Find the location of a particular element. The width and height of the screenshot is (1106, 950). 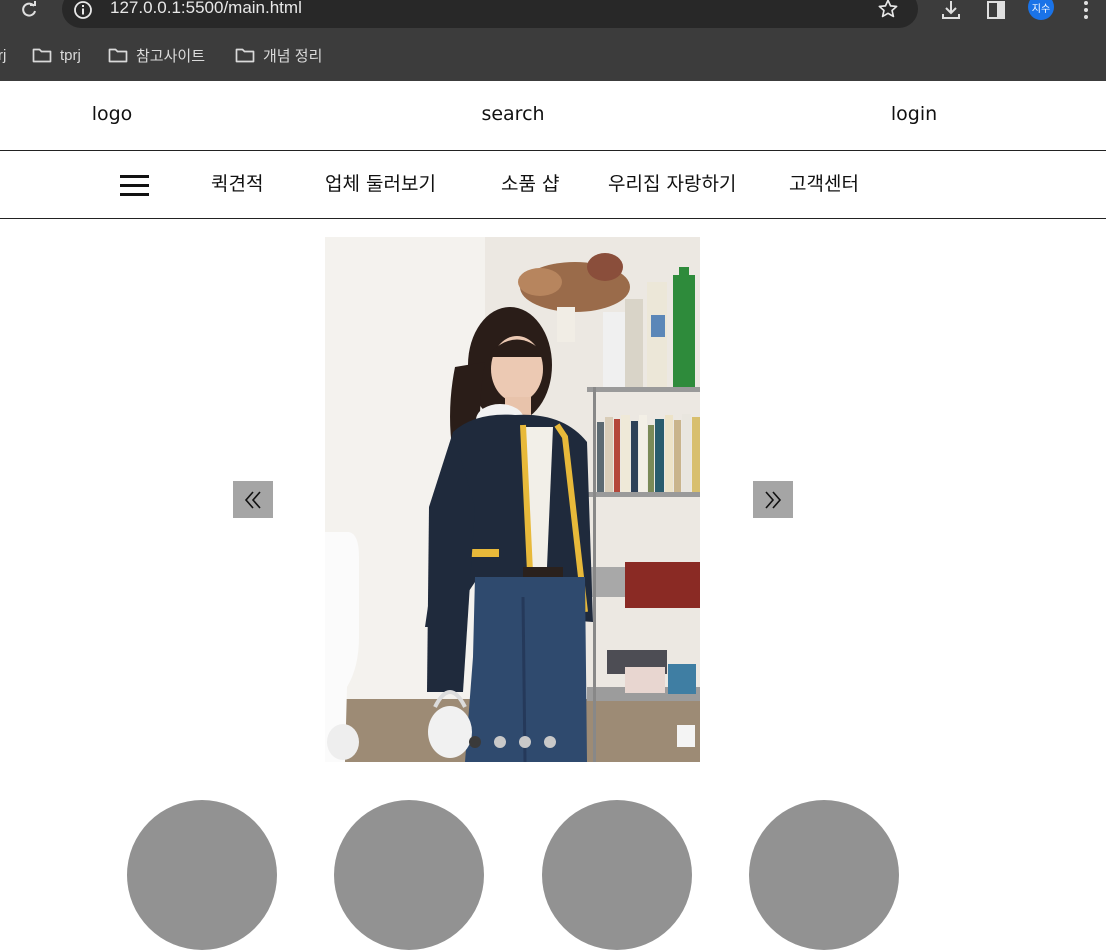

nav-item-prop-shop: 소품 샵 is located at coordinates (530, 182).